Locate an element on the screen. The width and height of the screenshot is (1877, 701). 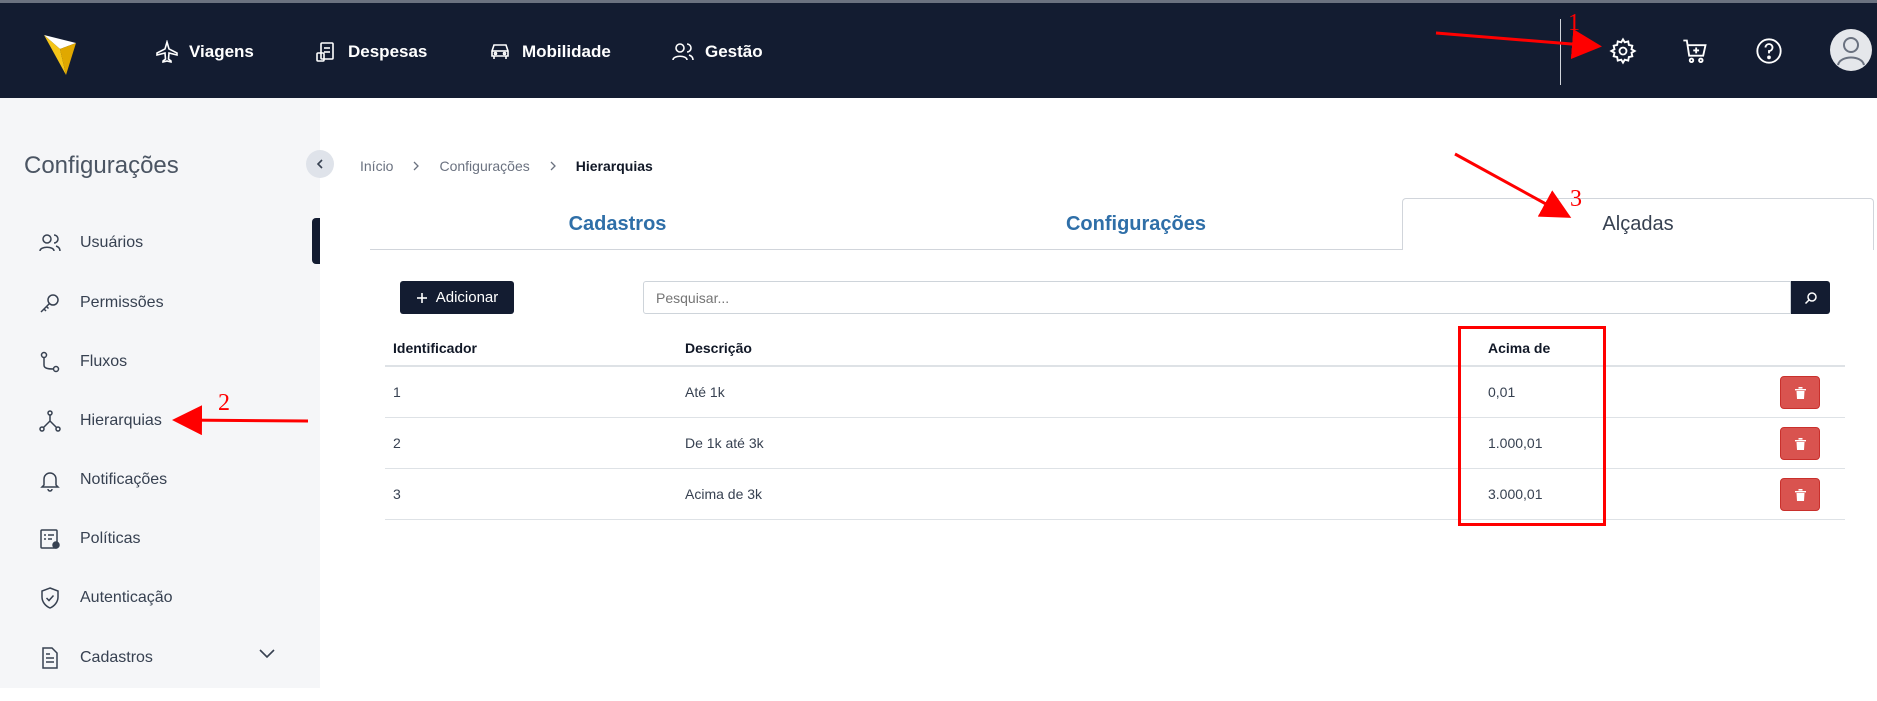
cell-descricao: De 1k até 3k is located at coordinates (724, 443).